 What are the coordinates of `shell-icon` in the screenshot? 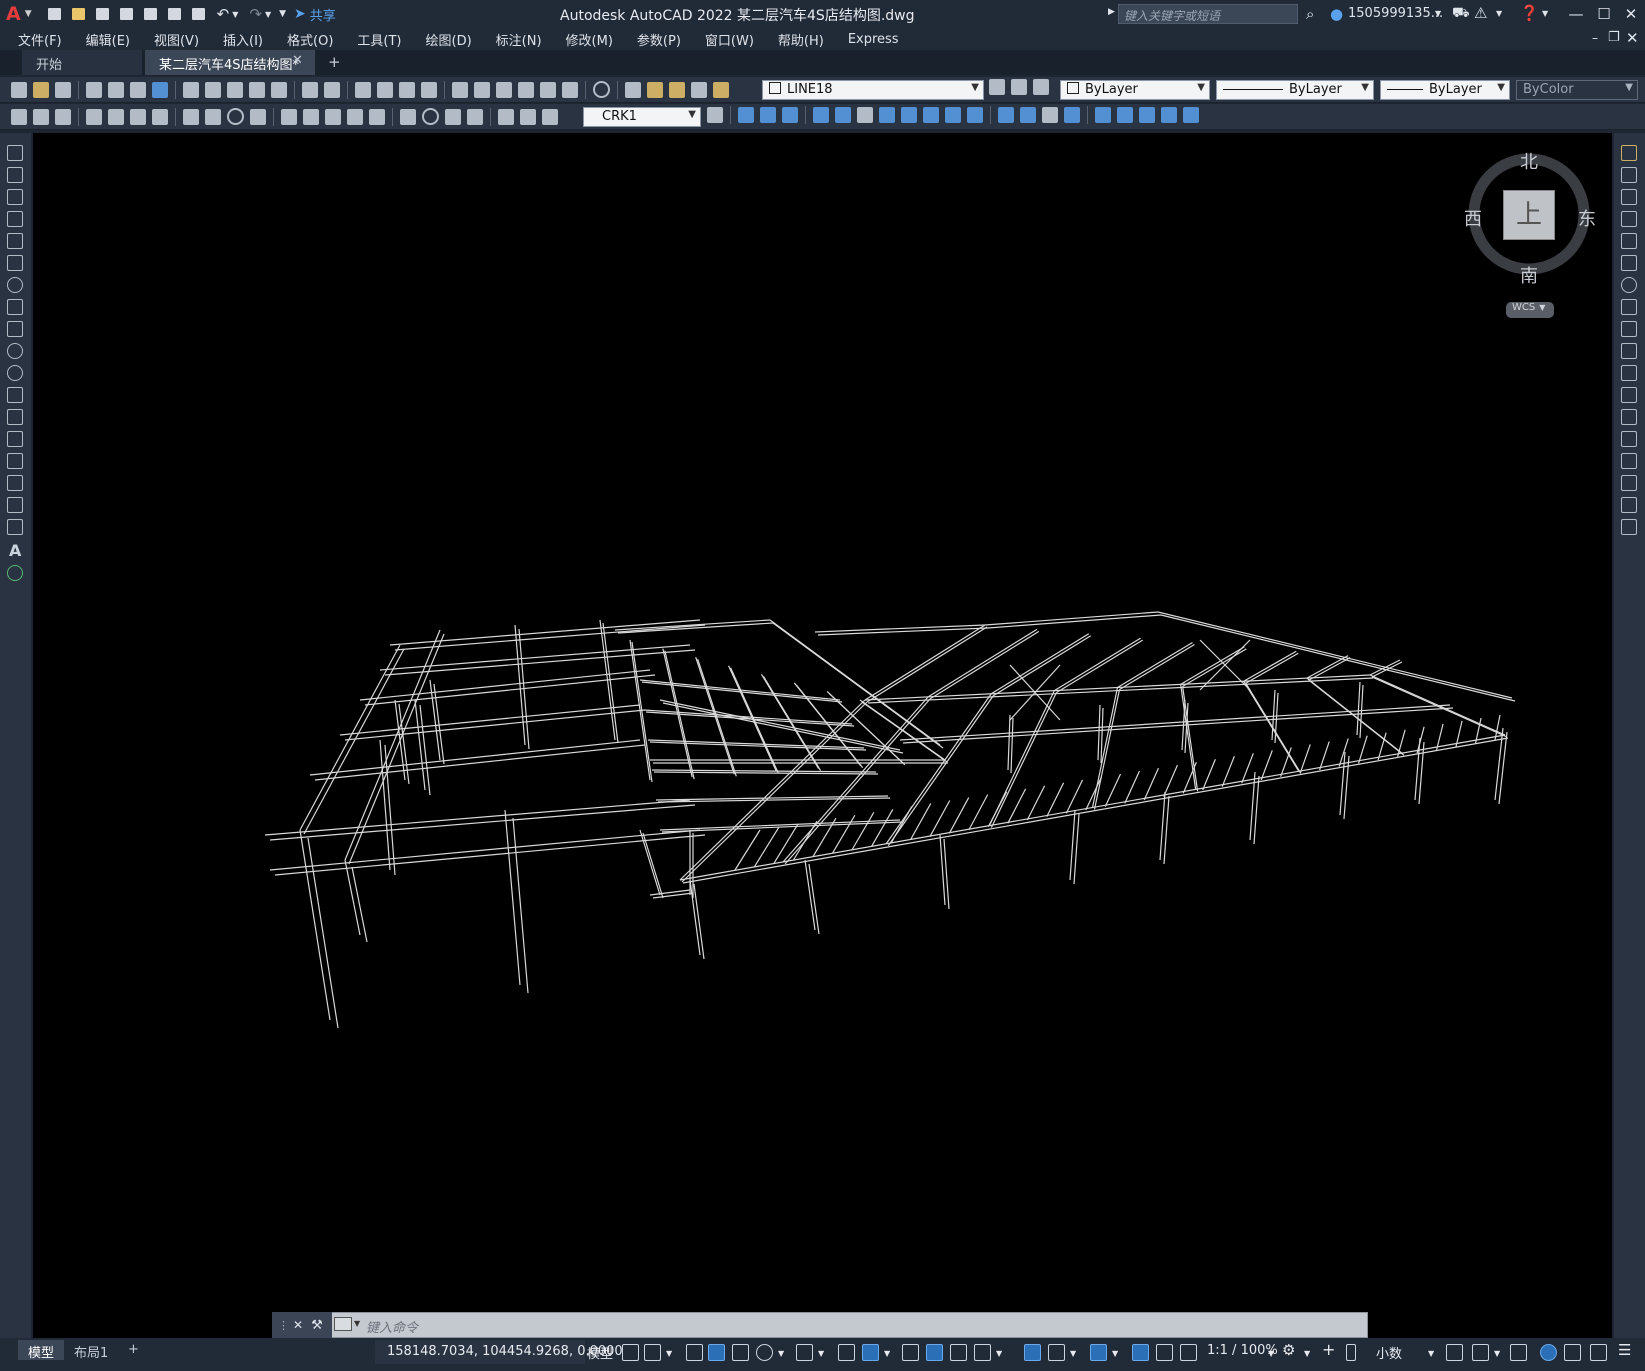 It's located at (1028, 115).